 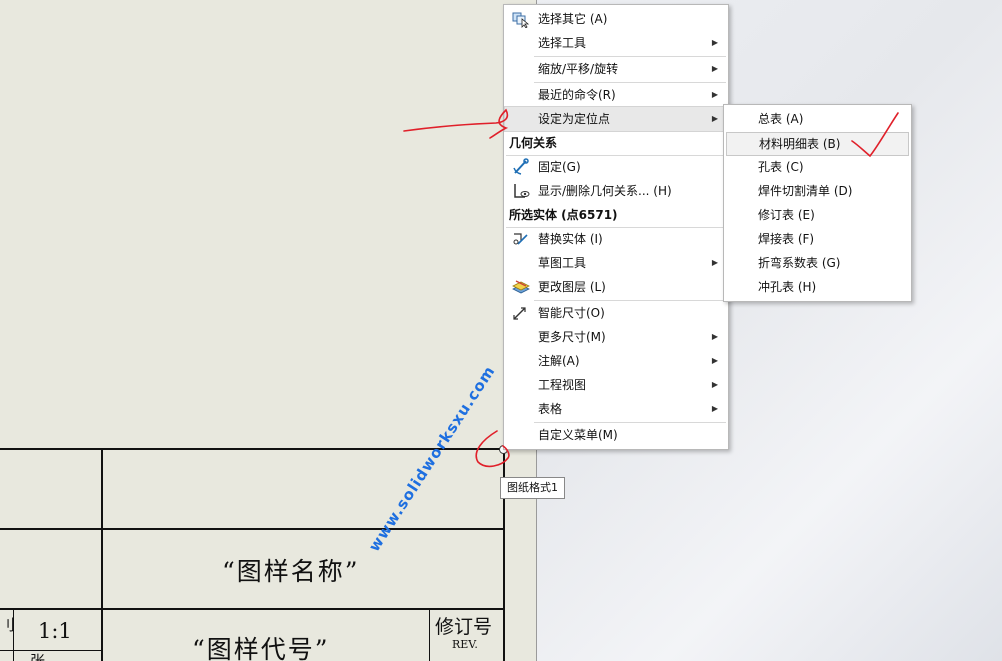 I want to click on submenu-item-label: 材料明细表 (B), so click(x=800, y=144).